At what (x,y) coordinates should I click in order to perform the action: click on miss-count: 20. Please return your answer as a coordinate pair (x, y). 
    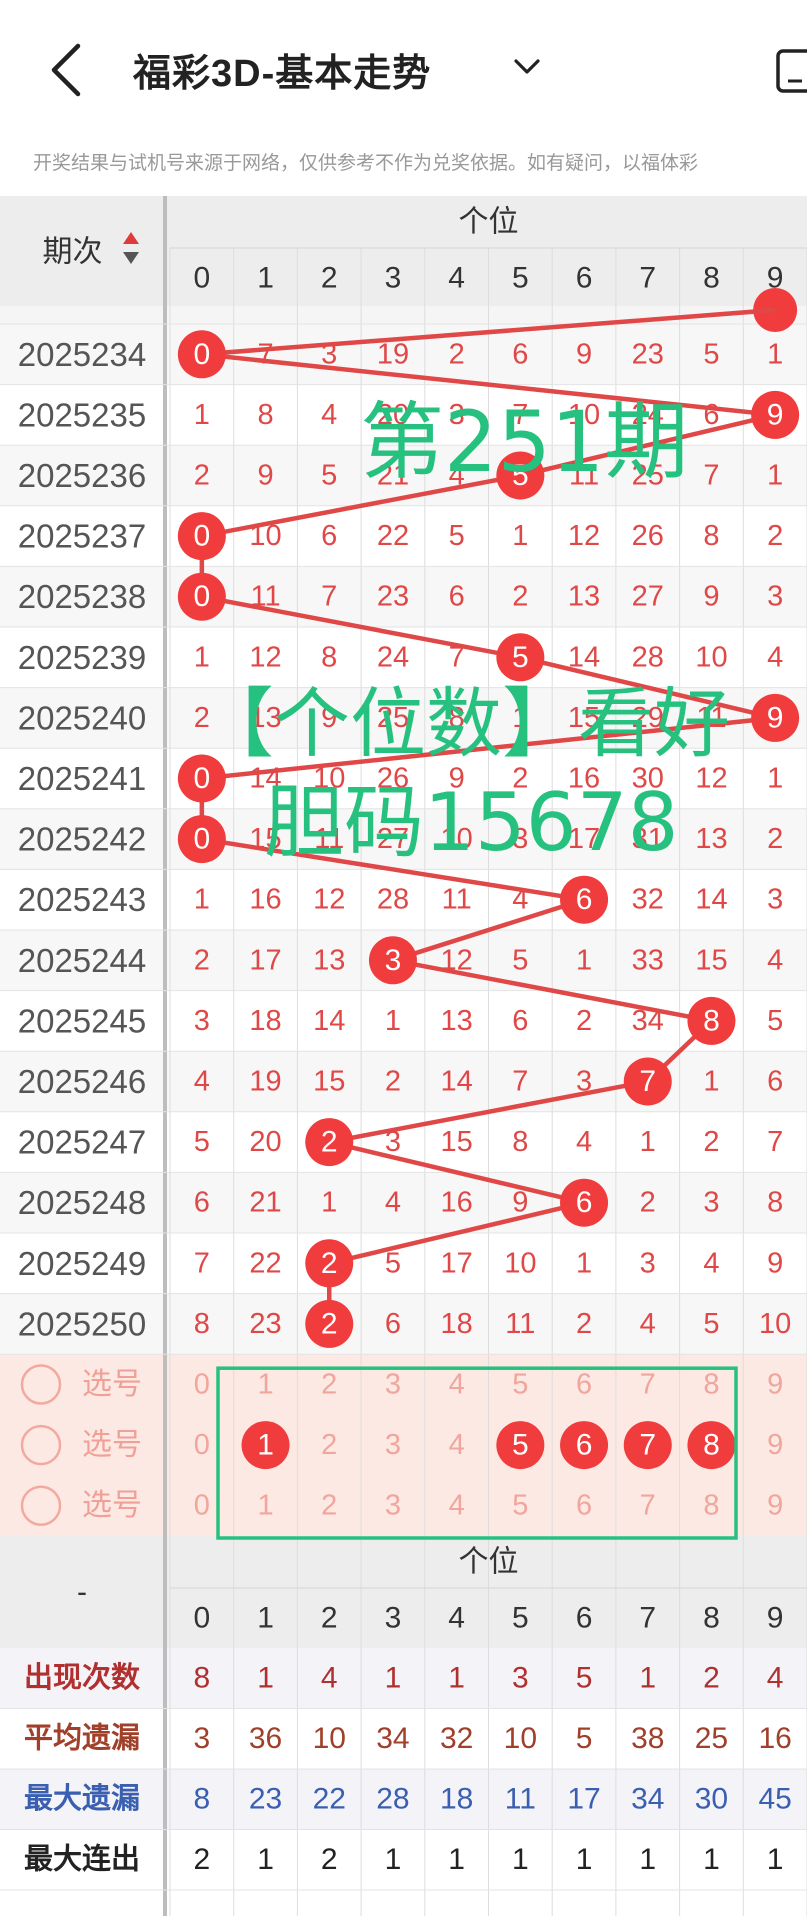
    Looking at the image, I should click on (265, 1142).